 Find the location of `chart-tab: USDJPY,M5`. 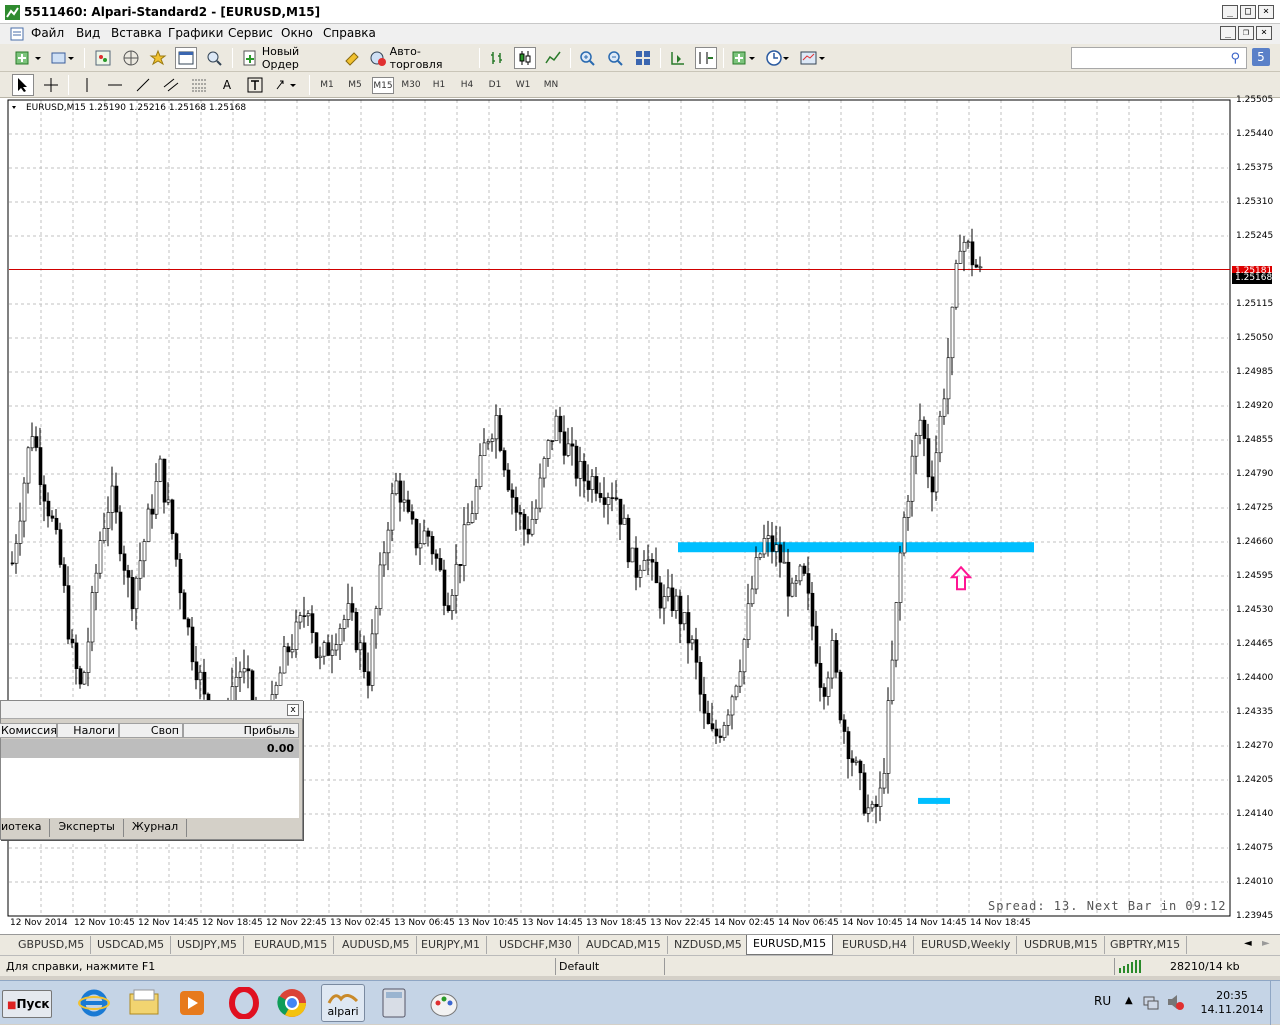

chart-tab: USDJPY,M5 is located at coordinates (207, 945).